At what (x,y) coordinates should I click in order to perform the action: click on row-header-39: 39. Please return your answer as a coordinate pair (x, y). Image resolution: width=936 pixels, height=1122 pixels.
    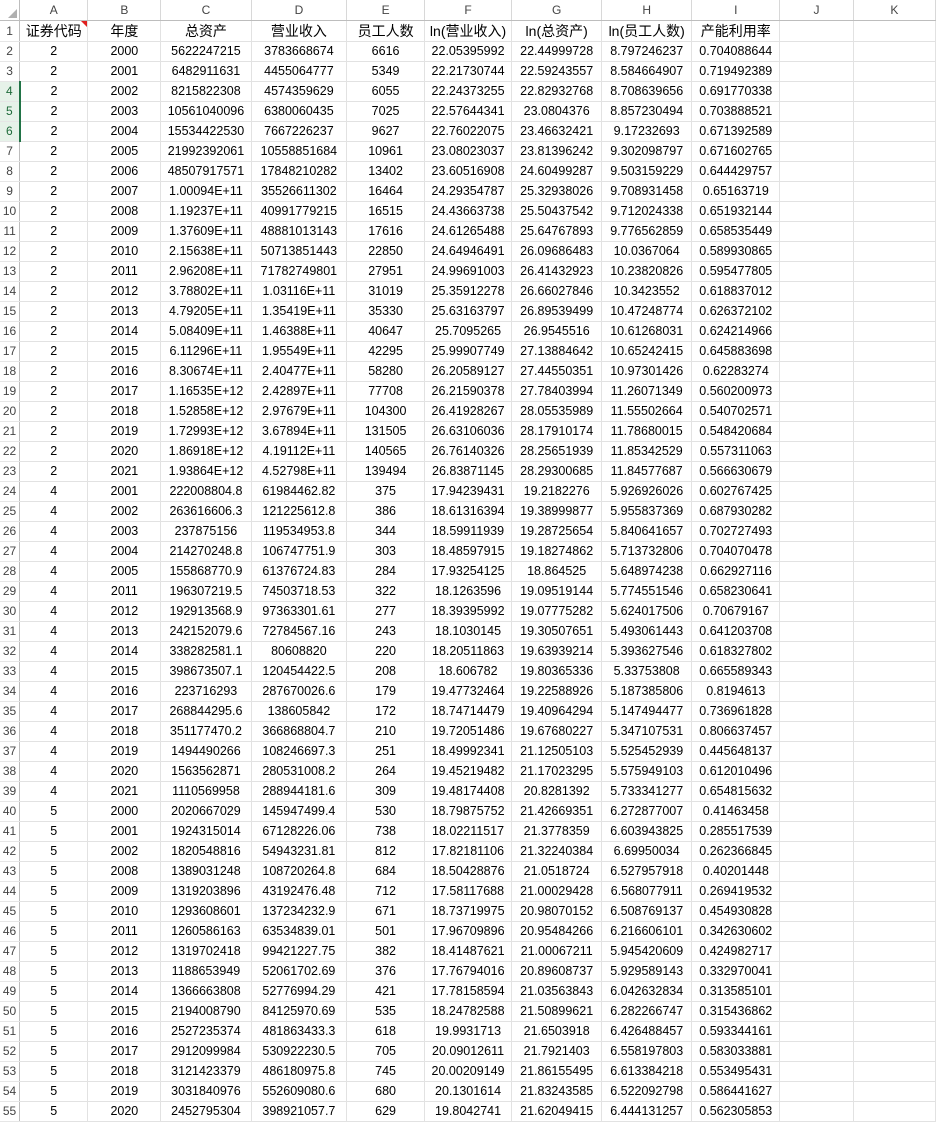
    Looking at the image, I should click on (10, 791).